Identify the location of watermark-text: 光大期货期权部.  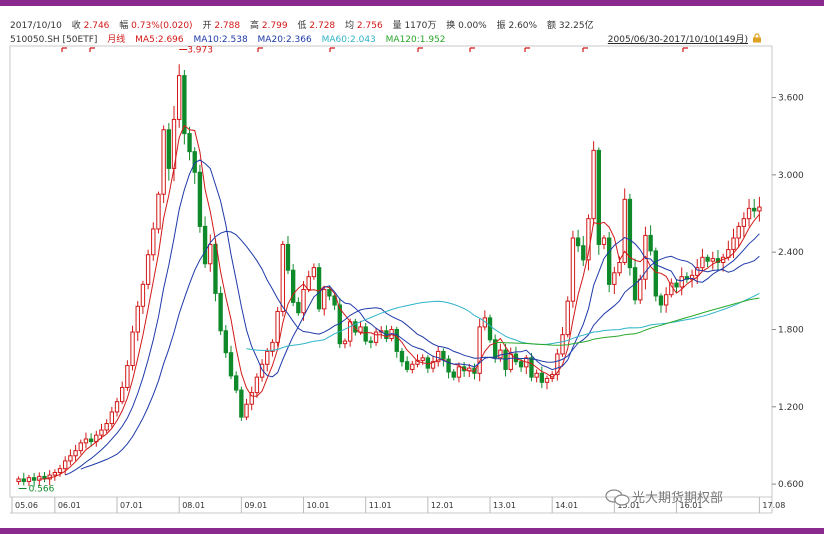
(678, 498).